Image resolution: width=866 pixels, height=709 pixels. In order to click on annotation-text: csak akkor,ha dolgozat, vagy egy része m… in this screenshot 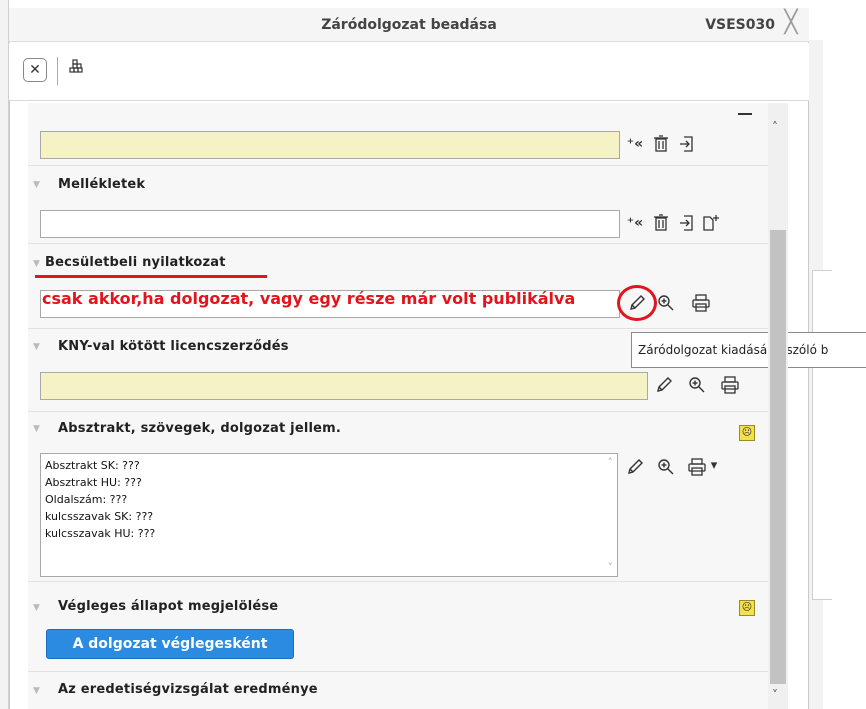, I will do `click(309, 298)`.